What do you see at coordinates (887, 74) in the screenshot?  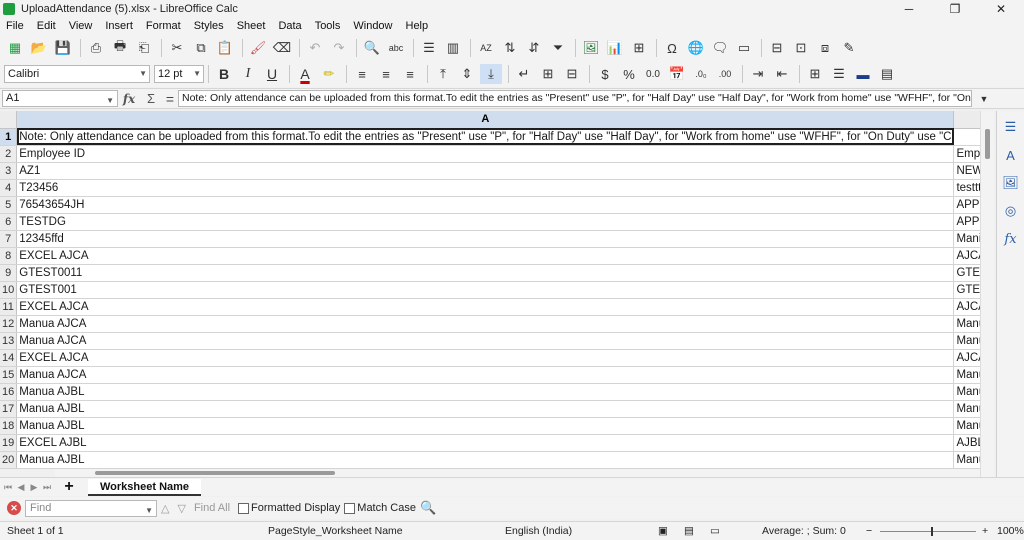 I see `conditional-format-icon: ▤` at bounding box center [887, 74].